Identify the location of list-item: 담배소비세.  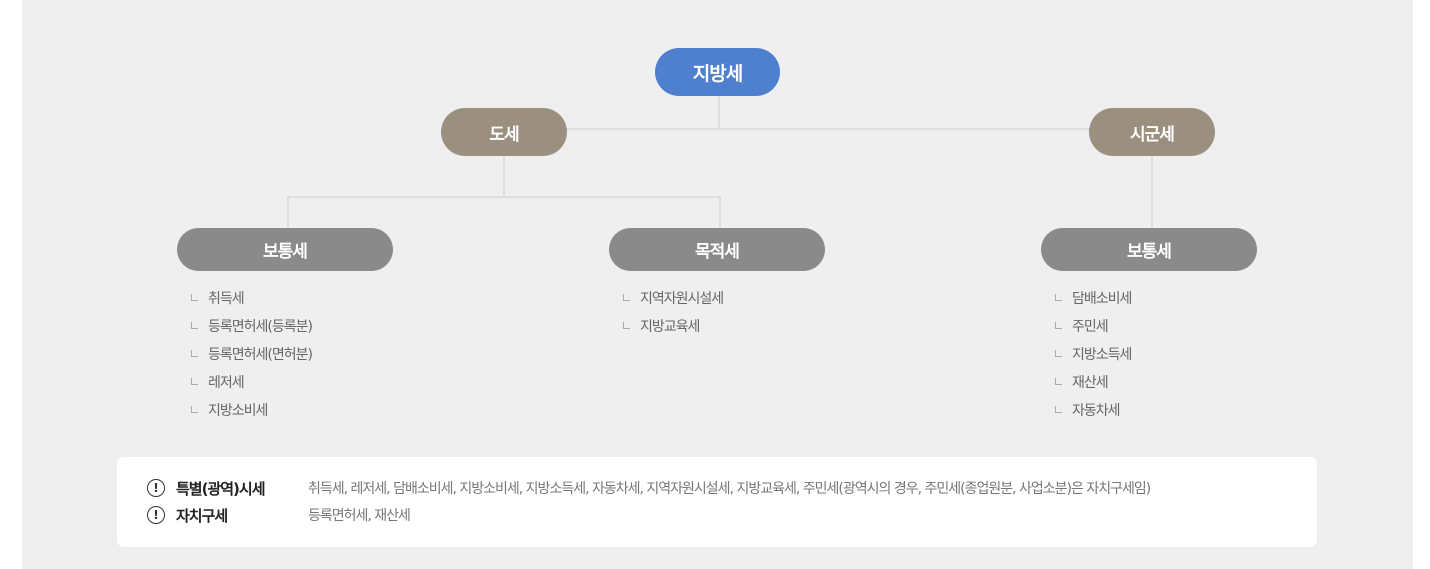
(1093, 299).